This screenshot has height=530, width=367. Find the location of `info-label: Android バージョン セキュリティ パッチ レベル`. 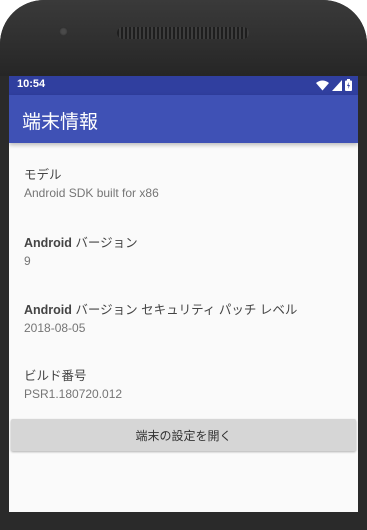

info-label: Android バージョン セキュリティ パッチ レベル is located at coordinates (161, 310).